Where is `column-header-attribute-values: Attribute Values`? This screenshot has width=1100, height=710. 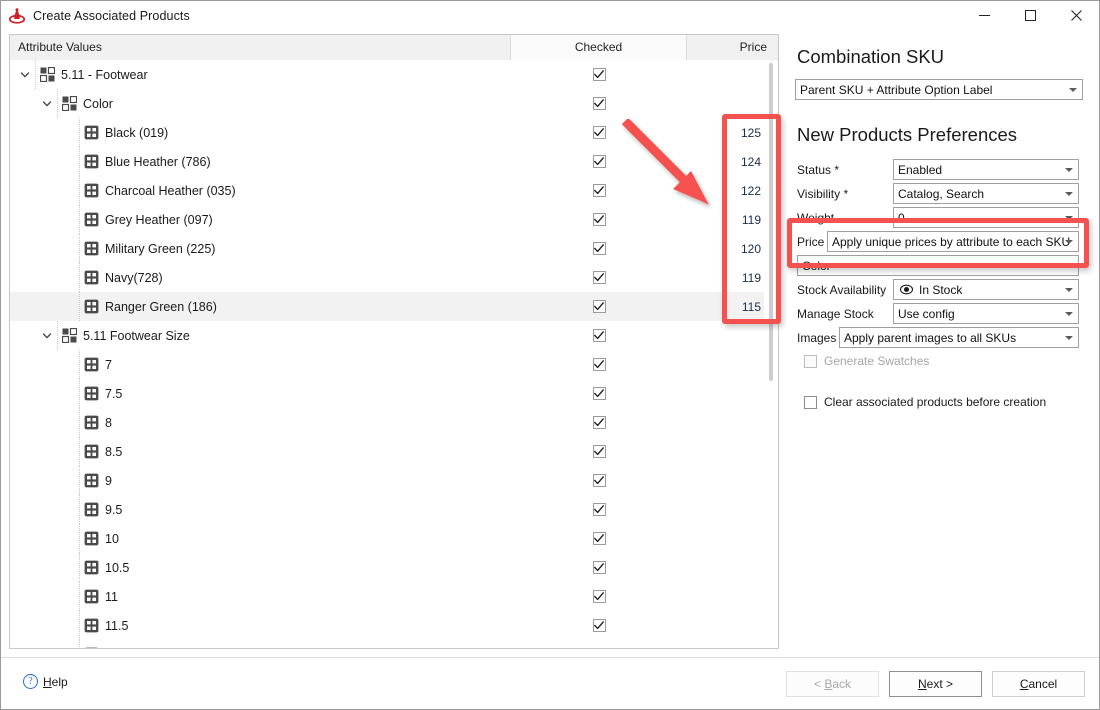
column-header-attribute-values: Attribute Values is located at coordinates (260, 47).